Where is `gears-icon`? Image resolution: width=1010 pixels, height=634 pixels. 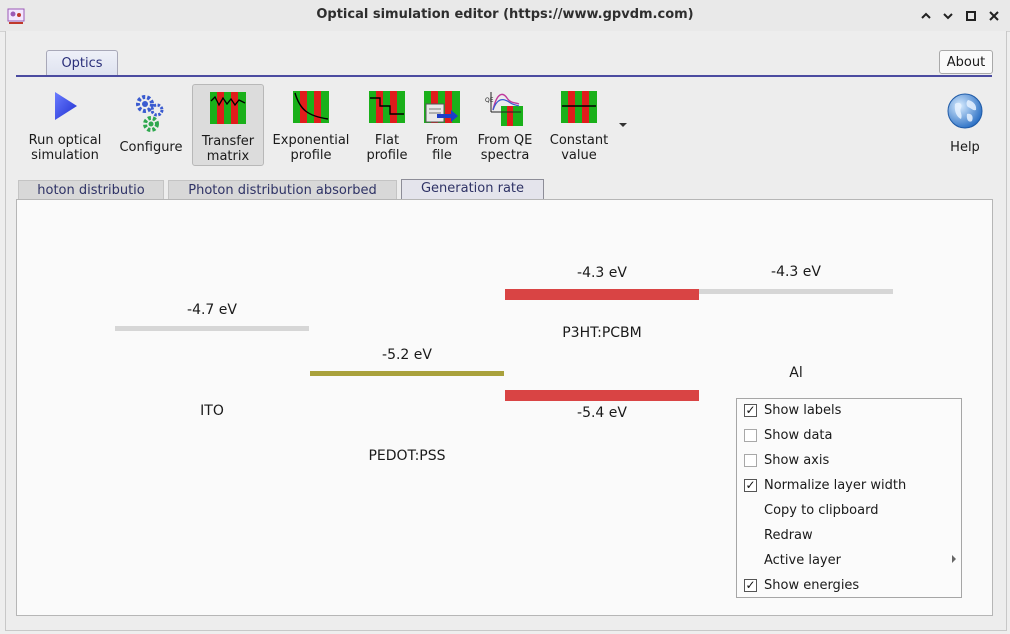 gears-icon is located at coordinates (150, 113).